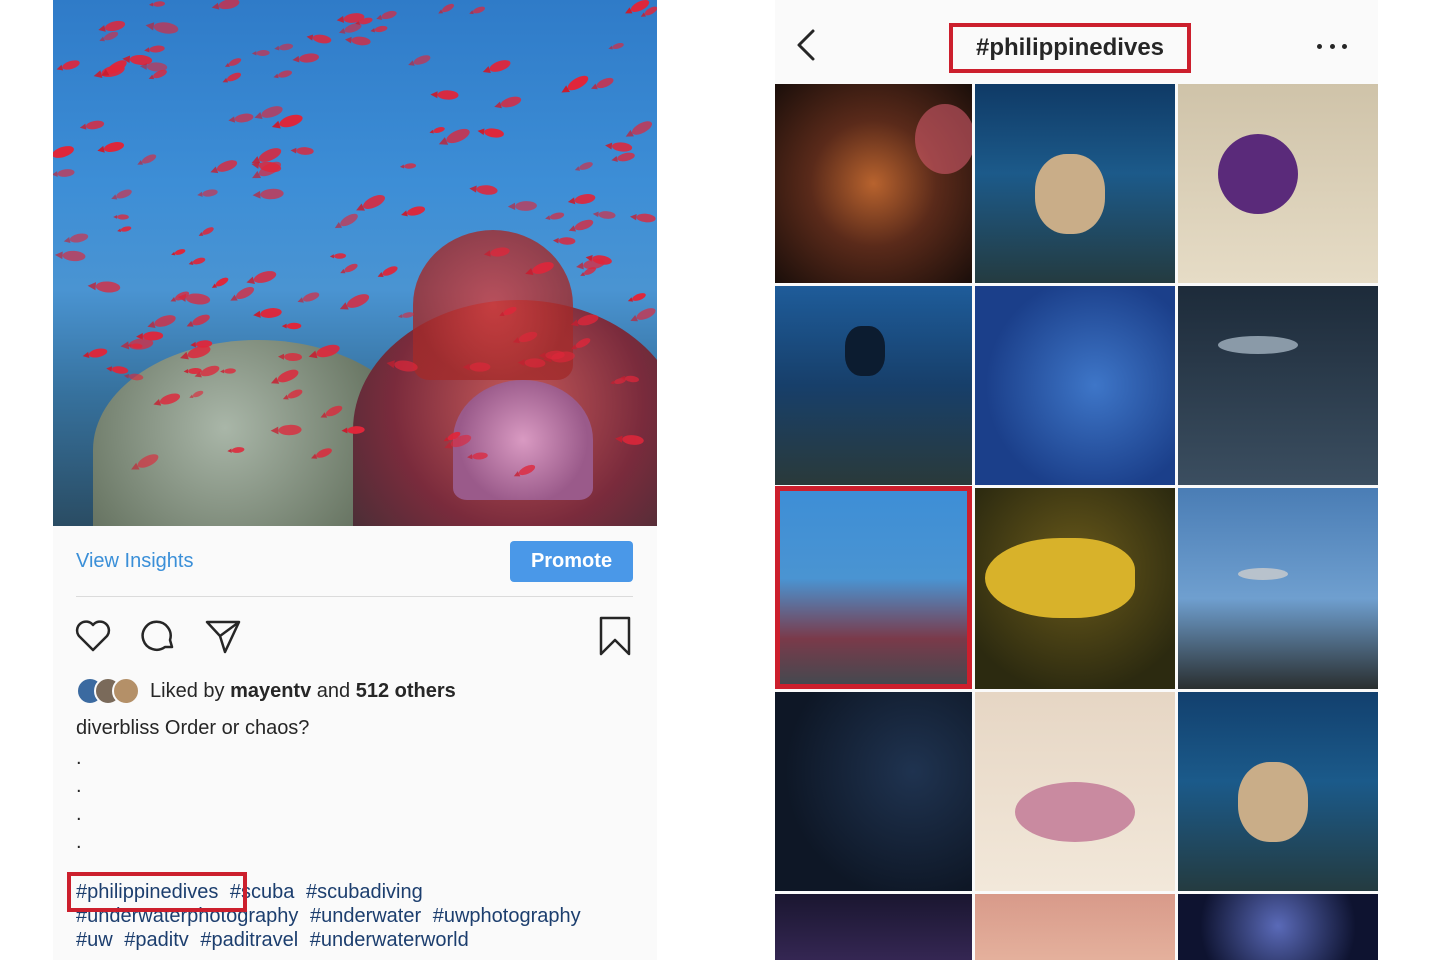 This screenshot has height=960, width=1440. I want to click on page-title: #philippinedives, so click(1070, 48).